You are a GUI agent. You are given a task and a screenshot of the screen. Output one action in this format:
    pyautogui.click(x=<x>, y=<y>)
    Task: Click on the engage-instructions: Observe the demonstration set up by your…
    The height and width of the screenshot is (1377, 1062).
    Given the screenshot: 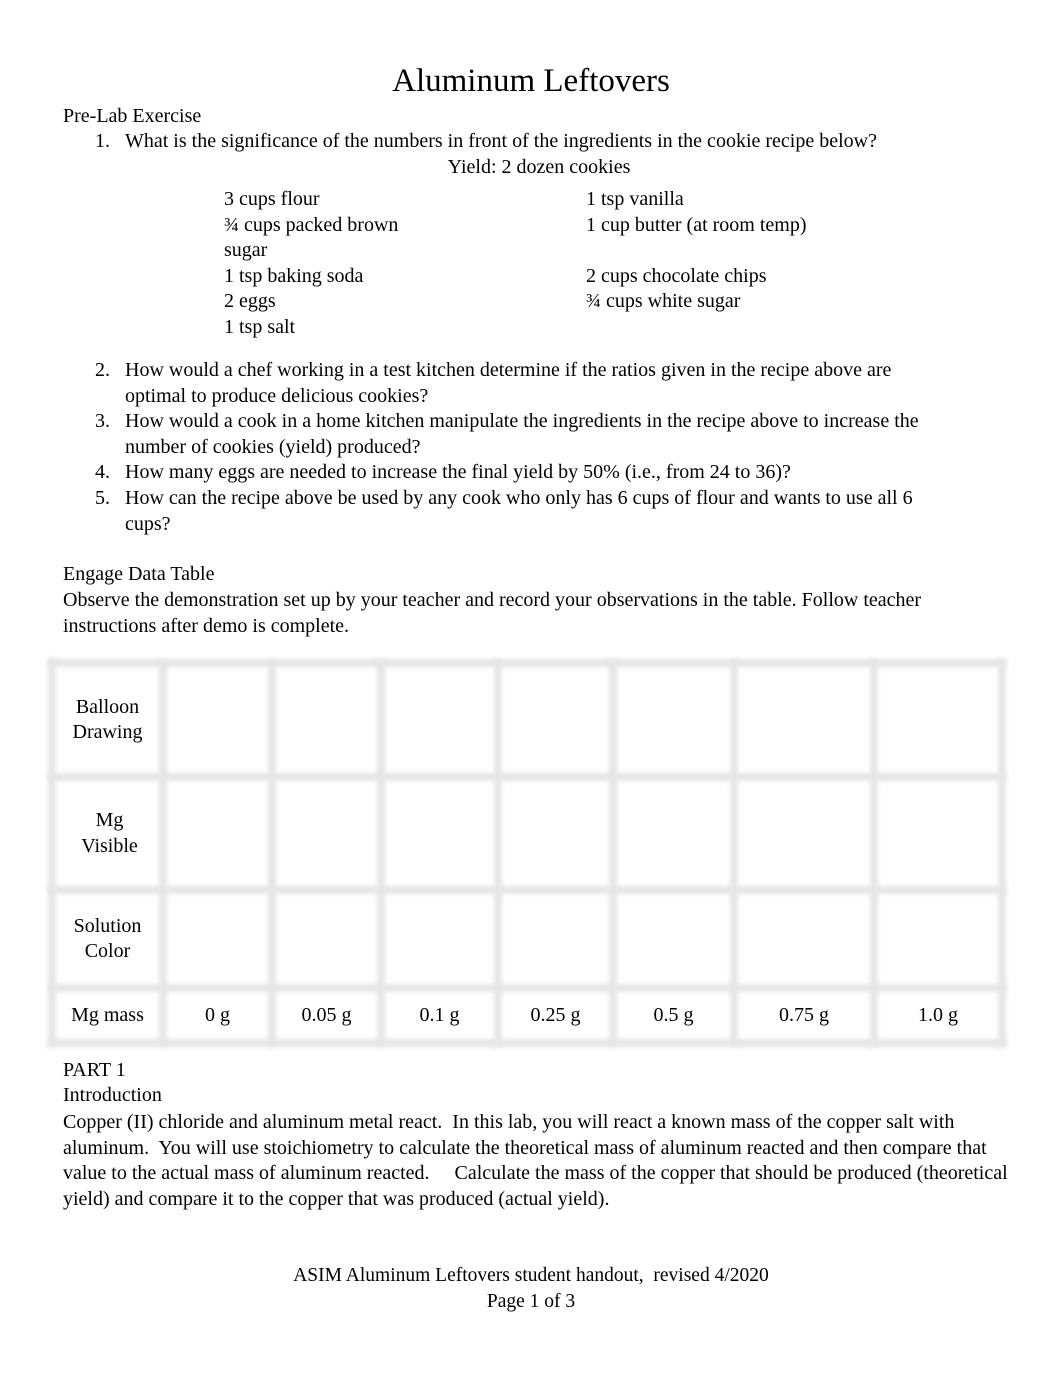 What is the action you would take?
    pyautogui.click(x=492, y=613)
    